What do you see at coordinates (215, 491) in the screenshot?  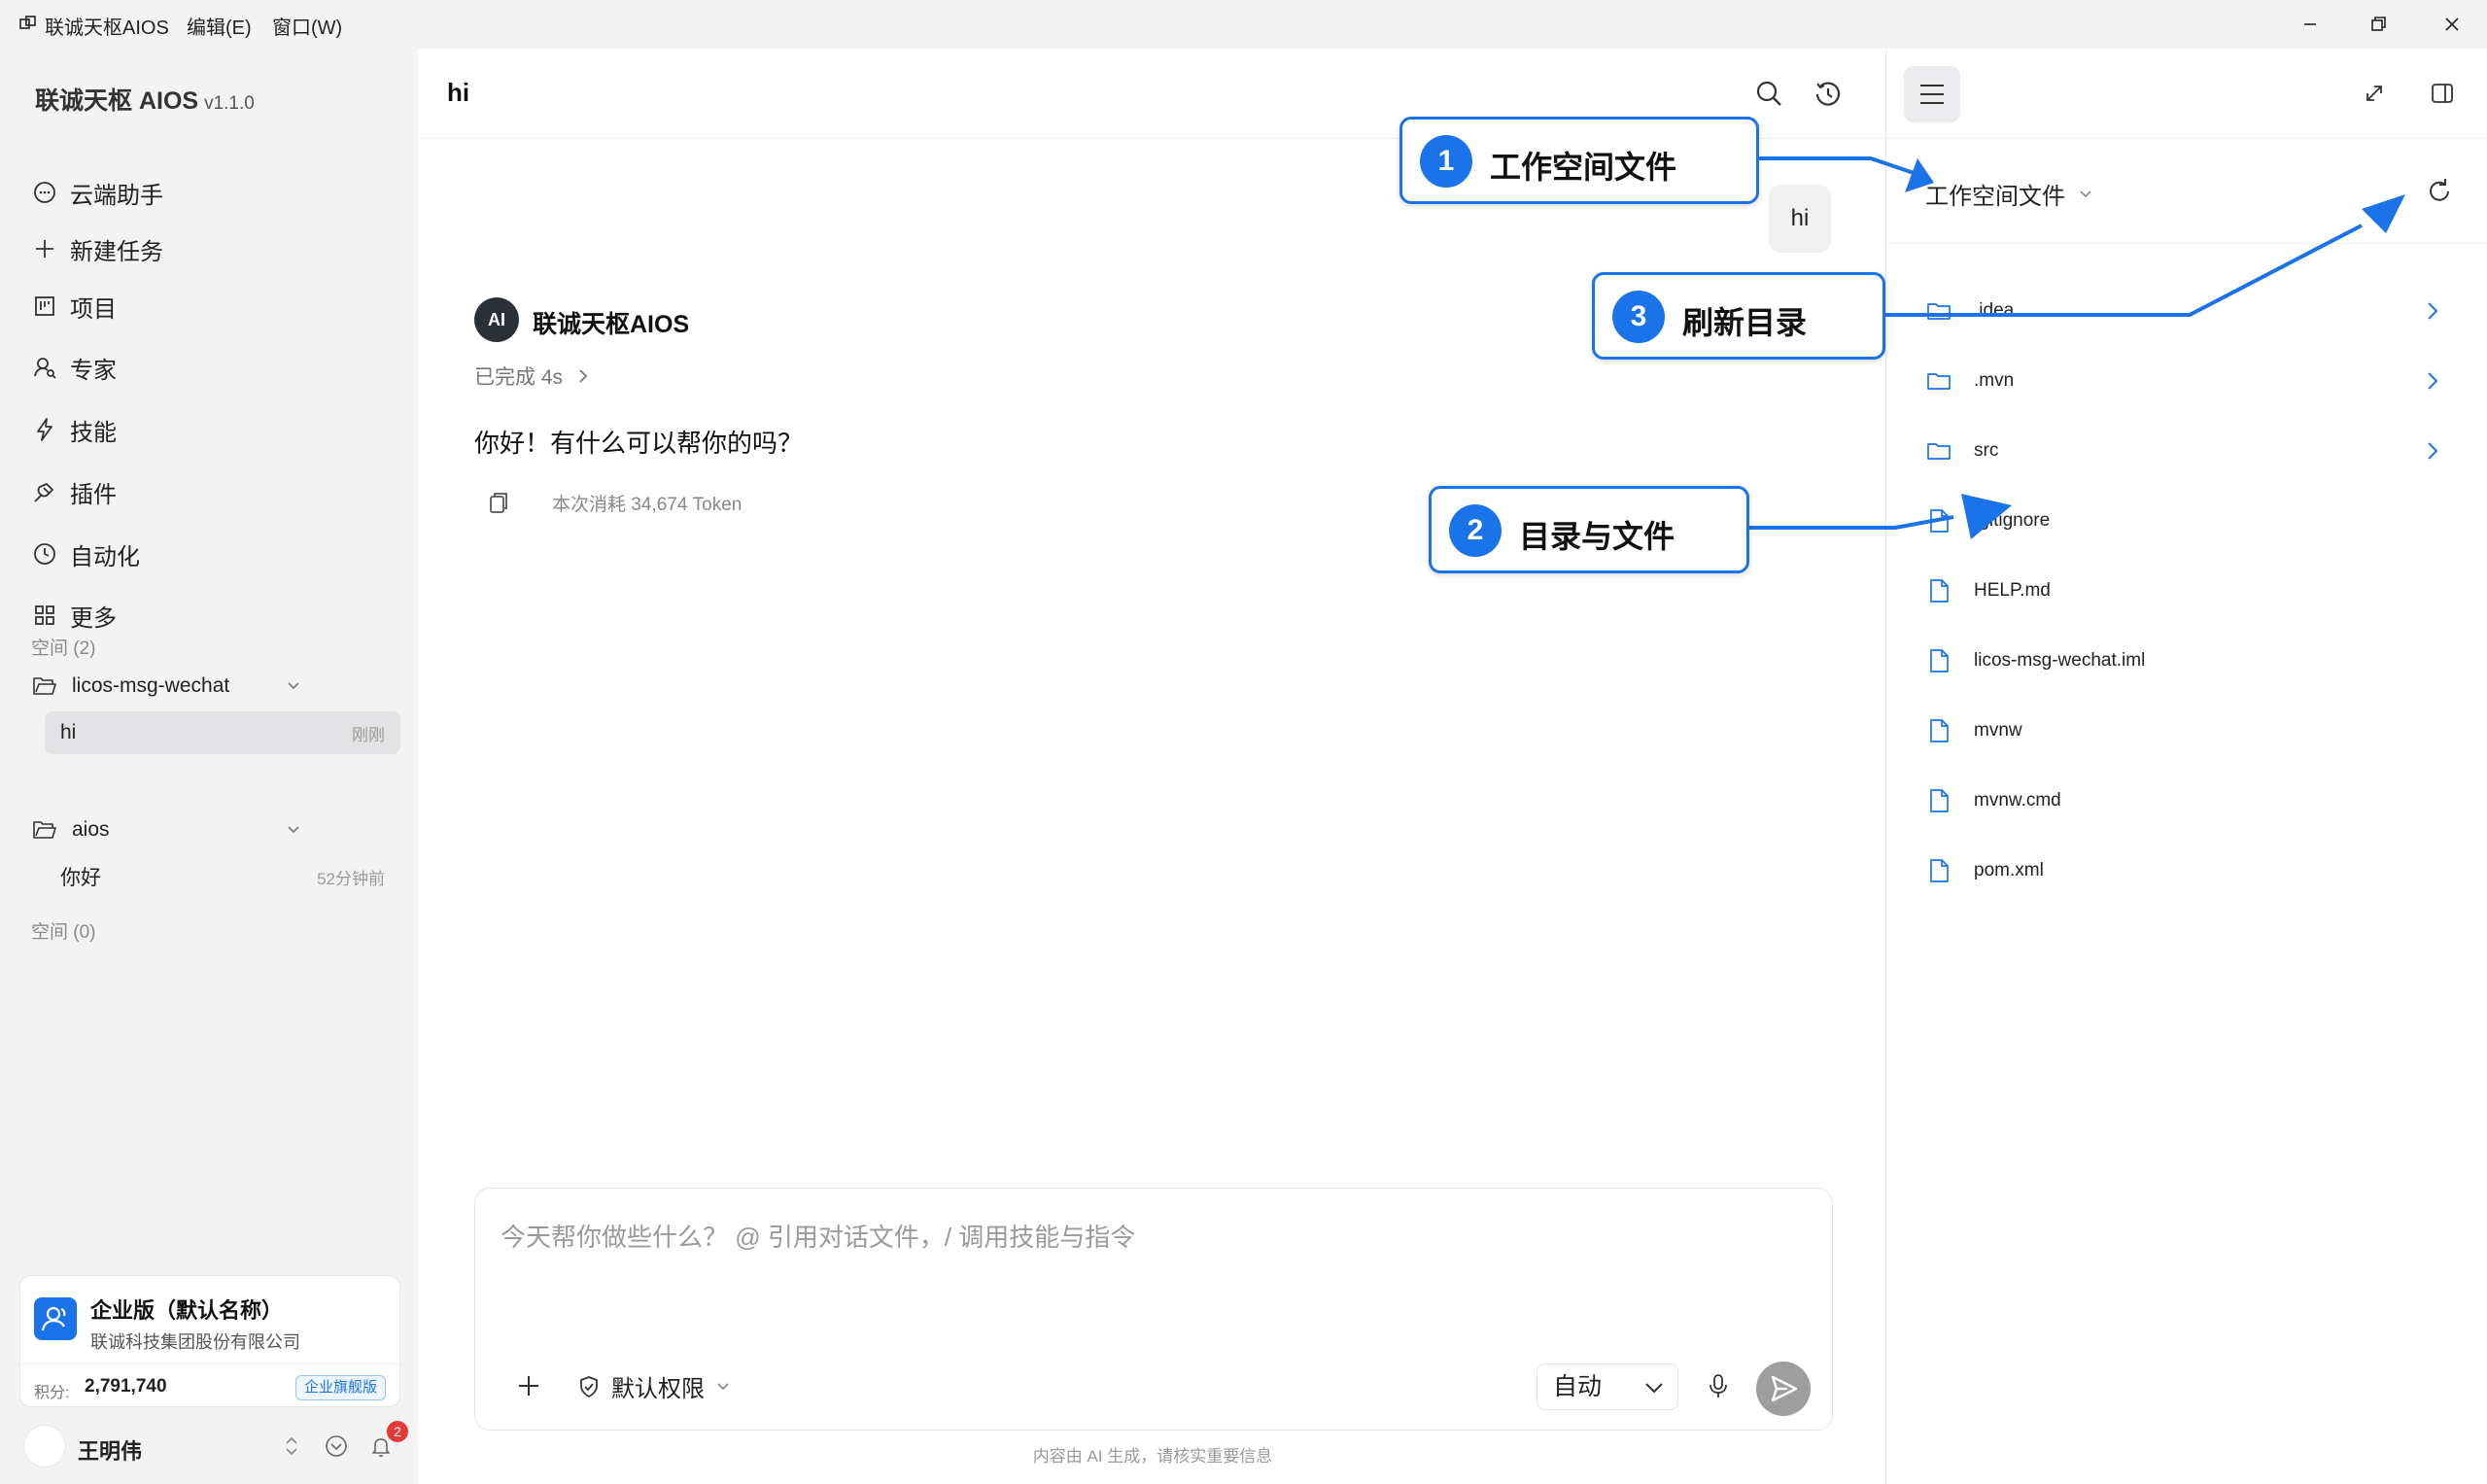 I see `nav-plugins: 插件` at bounding box center [215, 491].